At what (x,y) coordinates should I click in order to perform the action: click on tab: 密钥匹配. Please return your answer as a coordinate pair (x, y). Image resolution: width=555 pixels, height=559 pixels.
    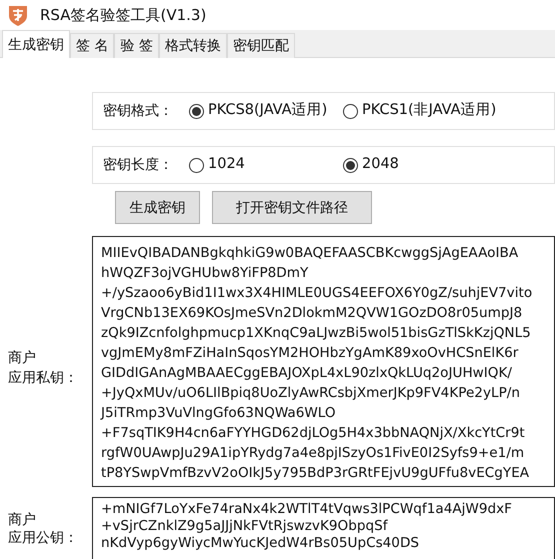
    Looking at the image, I should click on (260, 45).